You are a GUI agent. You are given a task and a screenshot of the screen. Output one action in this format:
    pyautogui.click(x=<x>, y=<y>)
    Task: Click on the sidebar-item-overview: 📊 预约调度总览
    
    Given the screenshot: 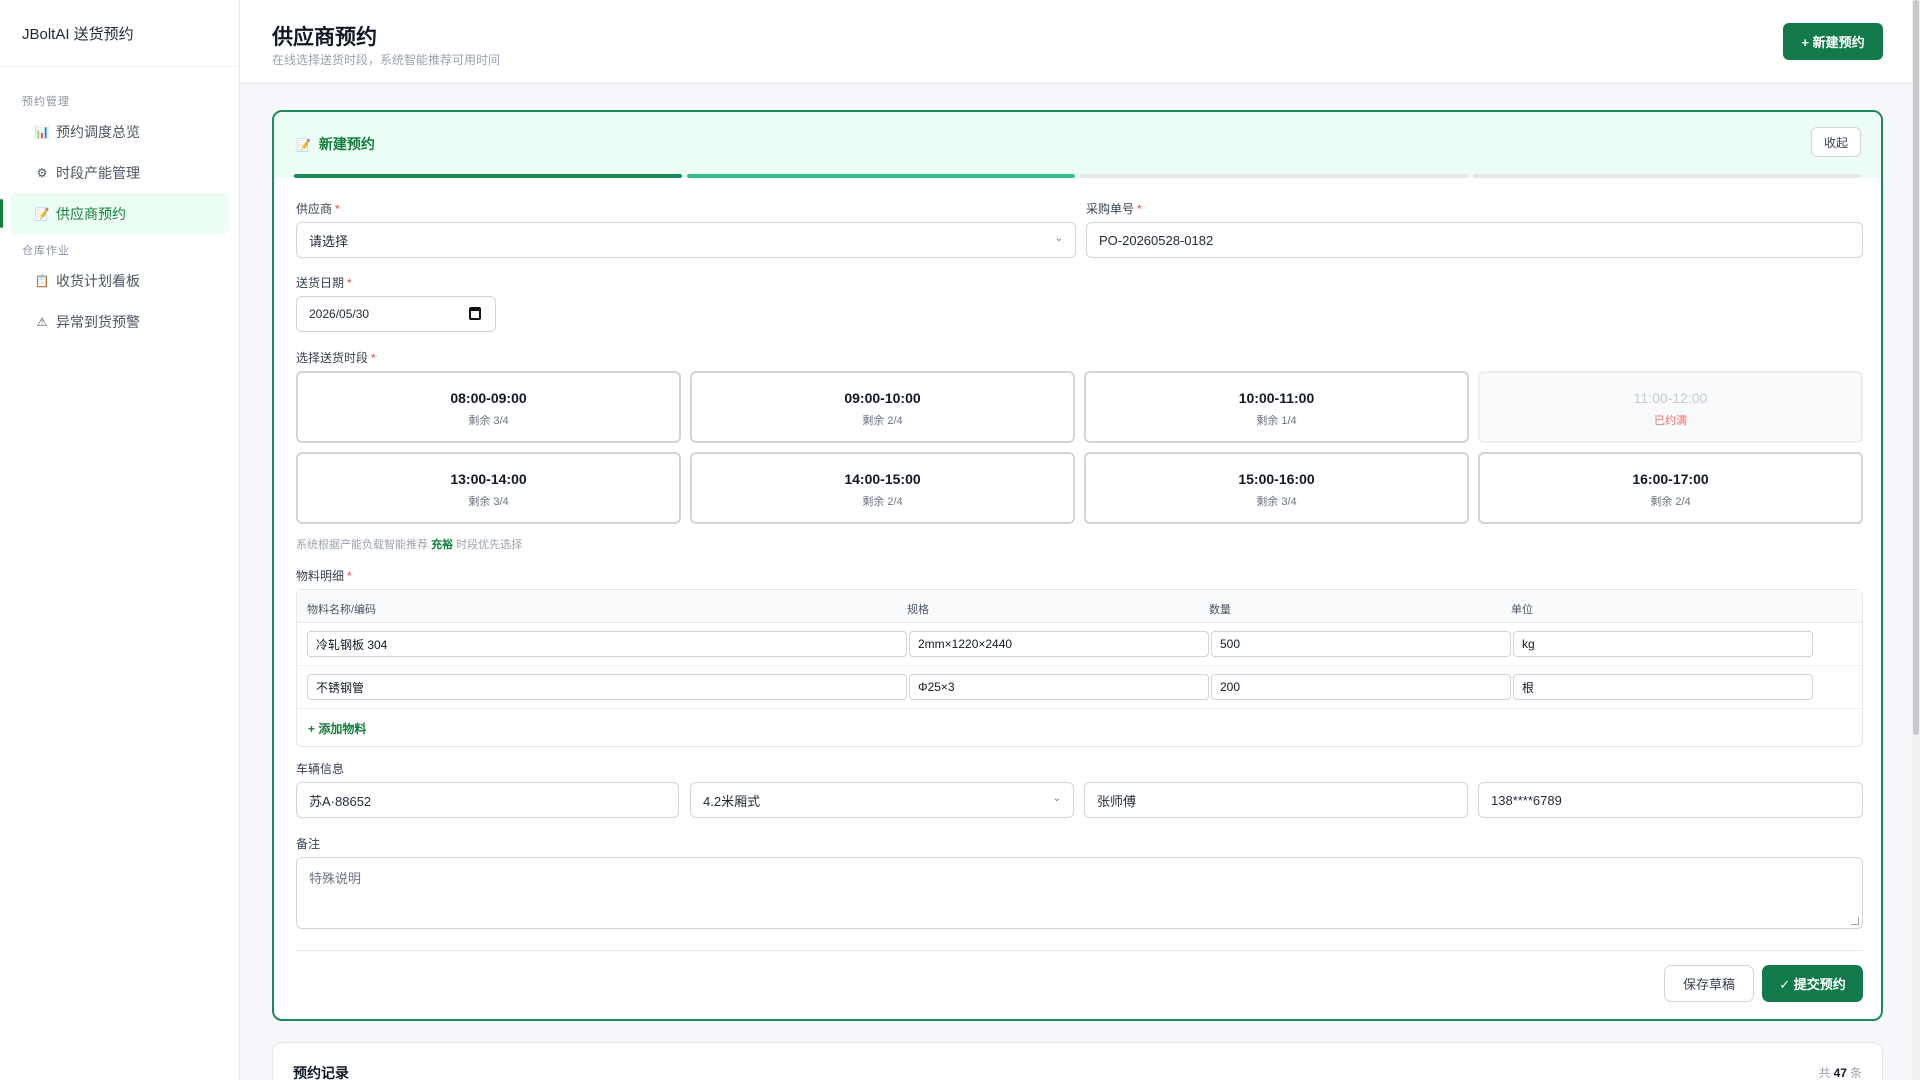 What is the action you would take?
    pyautogui.click(x=119, y=131)
    